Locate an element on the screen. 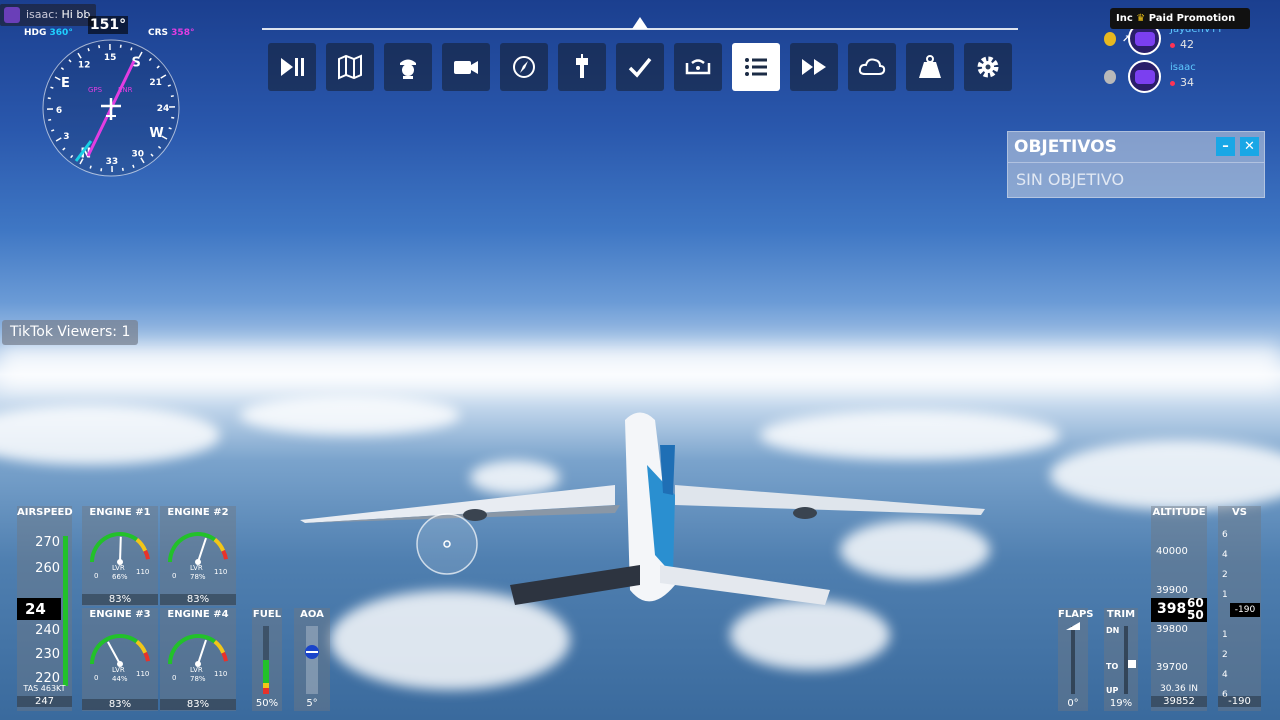 The height and width of the screenshot is (720, 1280). altitude-bottom: 39852 is located at coordinates (1179, 701).